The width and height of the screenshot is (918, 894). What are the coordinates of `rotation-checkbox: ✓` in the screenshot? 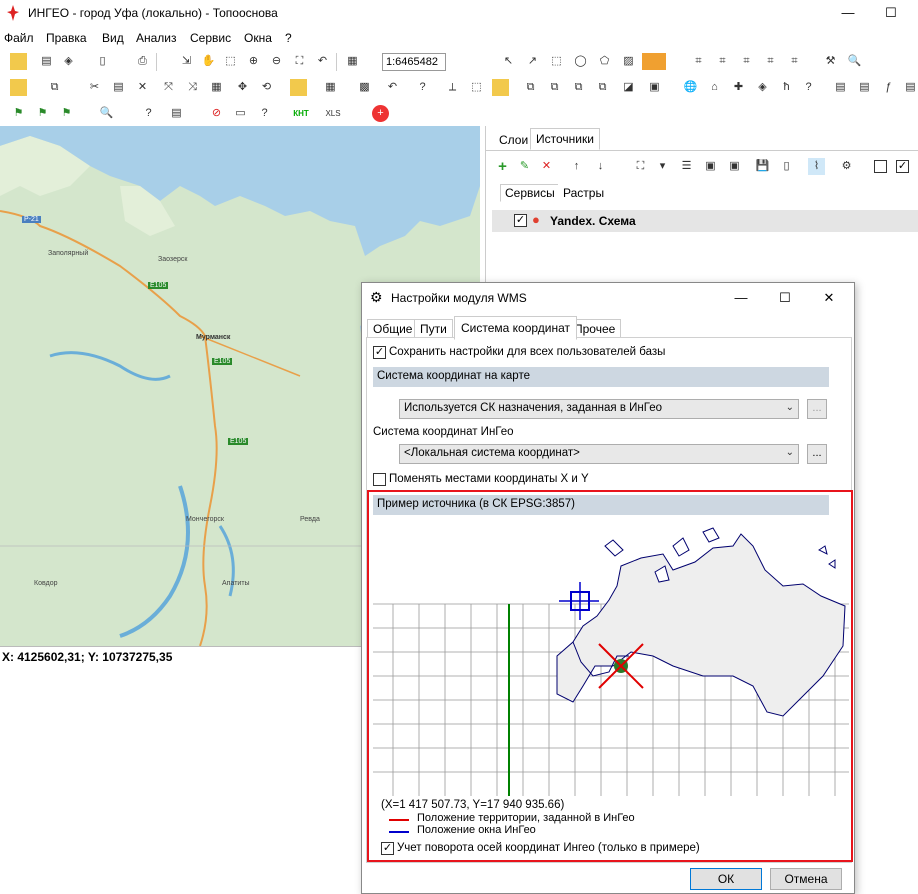 It's located at (387, 848).